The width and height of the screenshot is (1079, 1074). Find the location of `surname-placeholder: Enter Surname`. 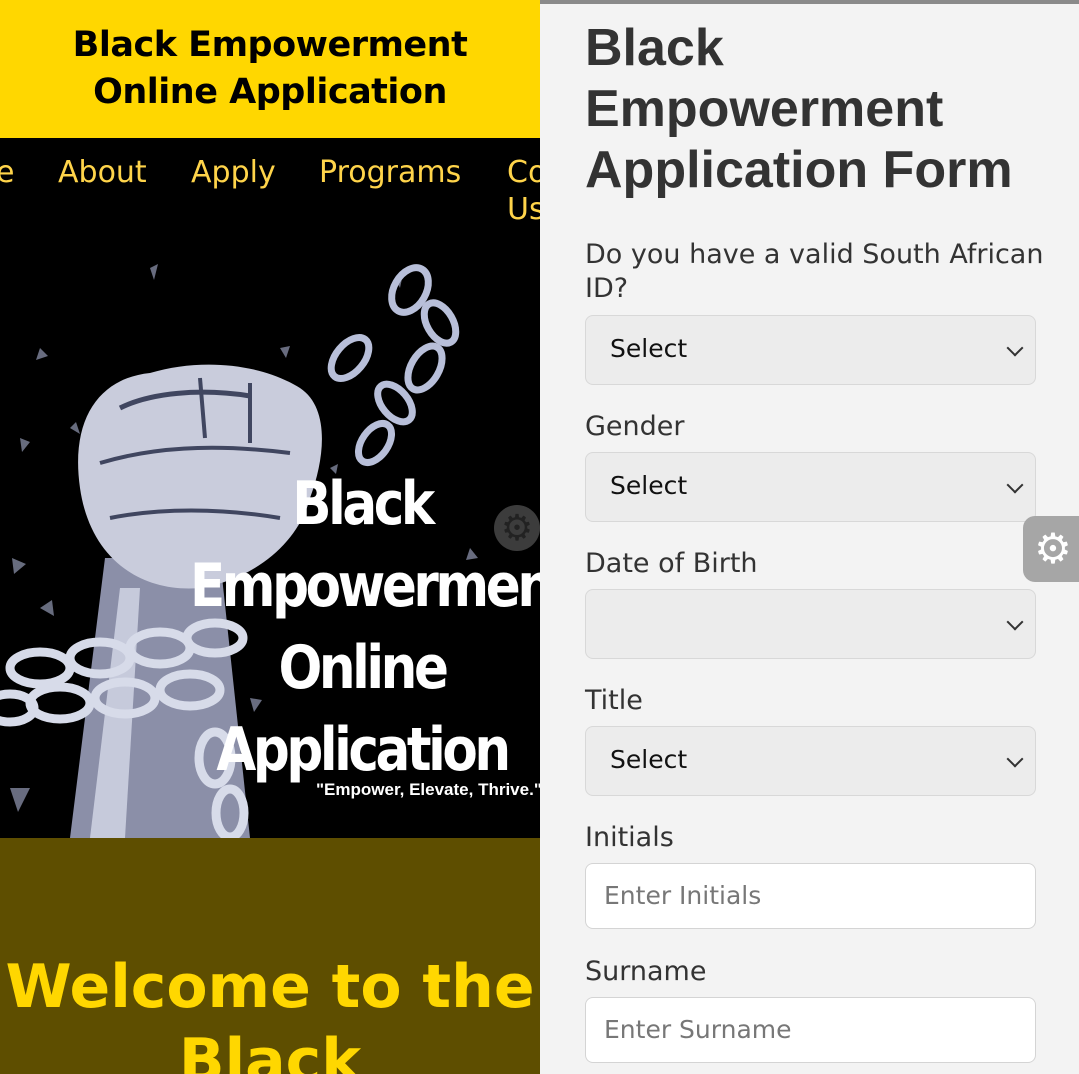

surname-placeholder: Enter Surname is located at coordinates (698, 1029).